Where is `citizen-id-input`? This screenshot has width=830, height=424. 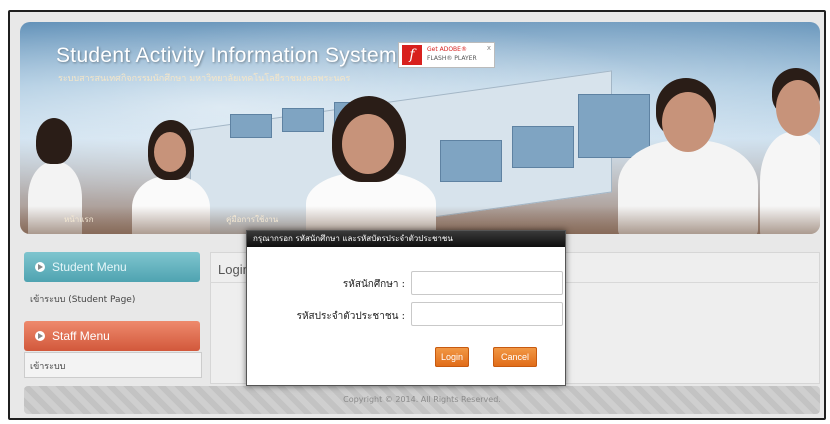
citizen-id-input is located at coordinates (487, 314).